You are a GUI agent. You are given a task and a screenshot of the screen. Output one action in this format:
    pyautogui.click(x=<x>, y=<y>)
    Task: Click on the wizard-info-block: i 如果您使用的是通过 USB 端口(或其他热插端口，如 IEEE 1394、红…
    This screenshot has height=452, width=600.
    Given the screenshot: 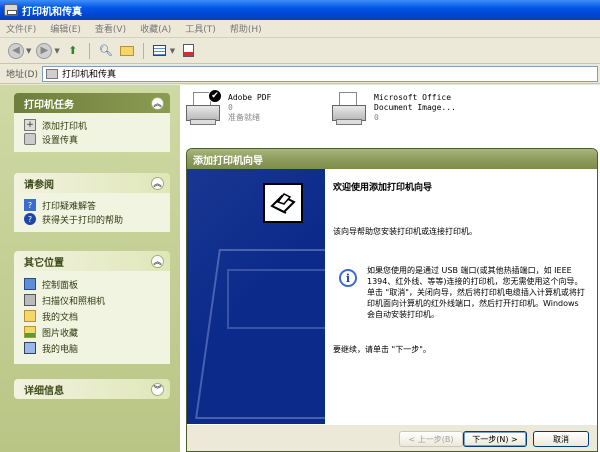 What is the action you would take?
    pyautogui.click(x=461, y=292)
    